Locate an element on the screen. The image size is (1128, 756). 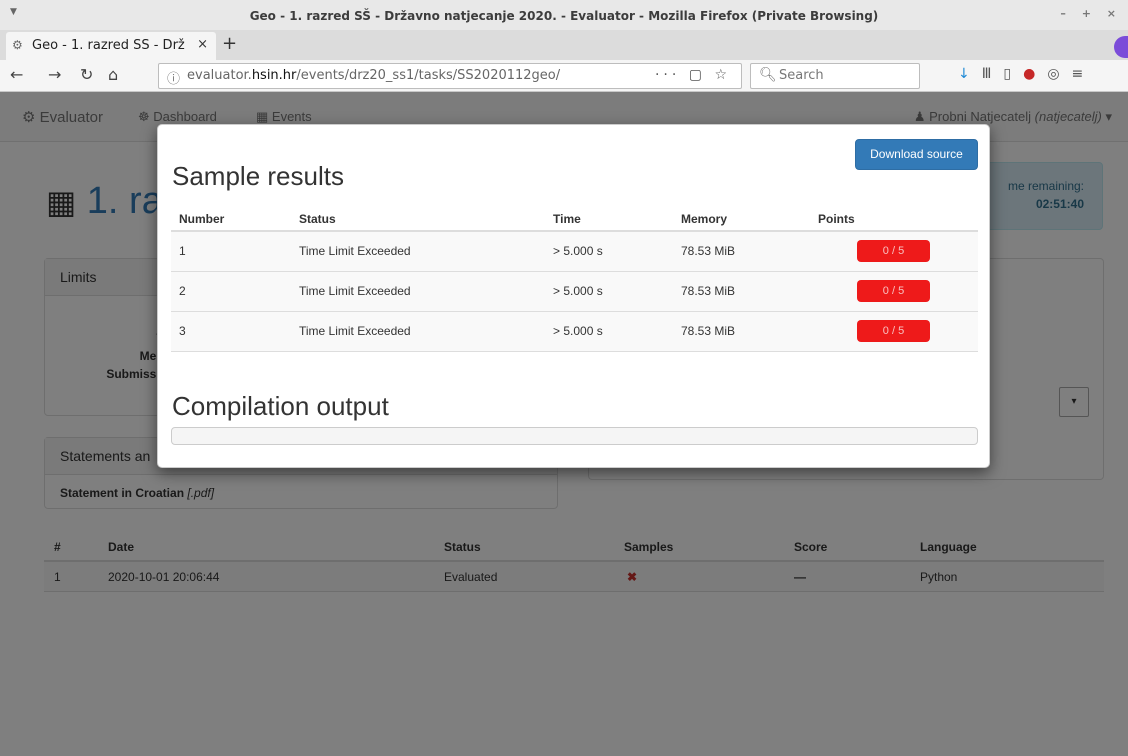
col-header-time: Time is located at coordinates (567, 219).